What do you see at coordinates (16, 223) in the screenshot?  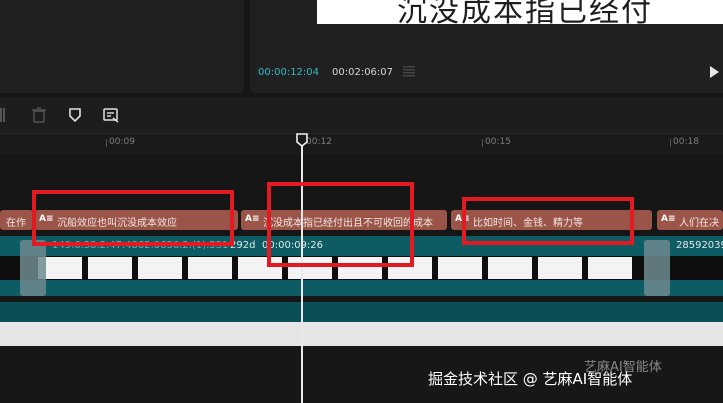 I see `text-clip-label: 在作` at bounding box center [16, 223].